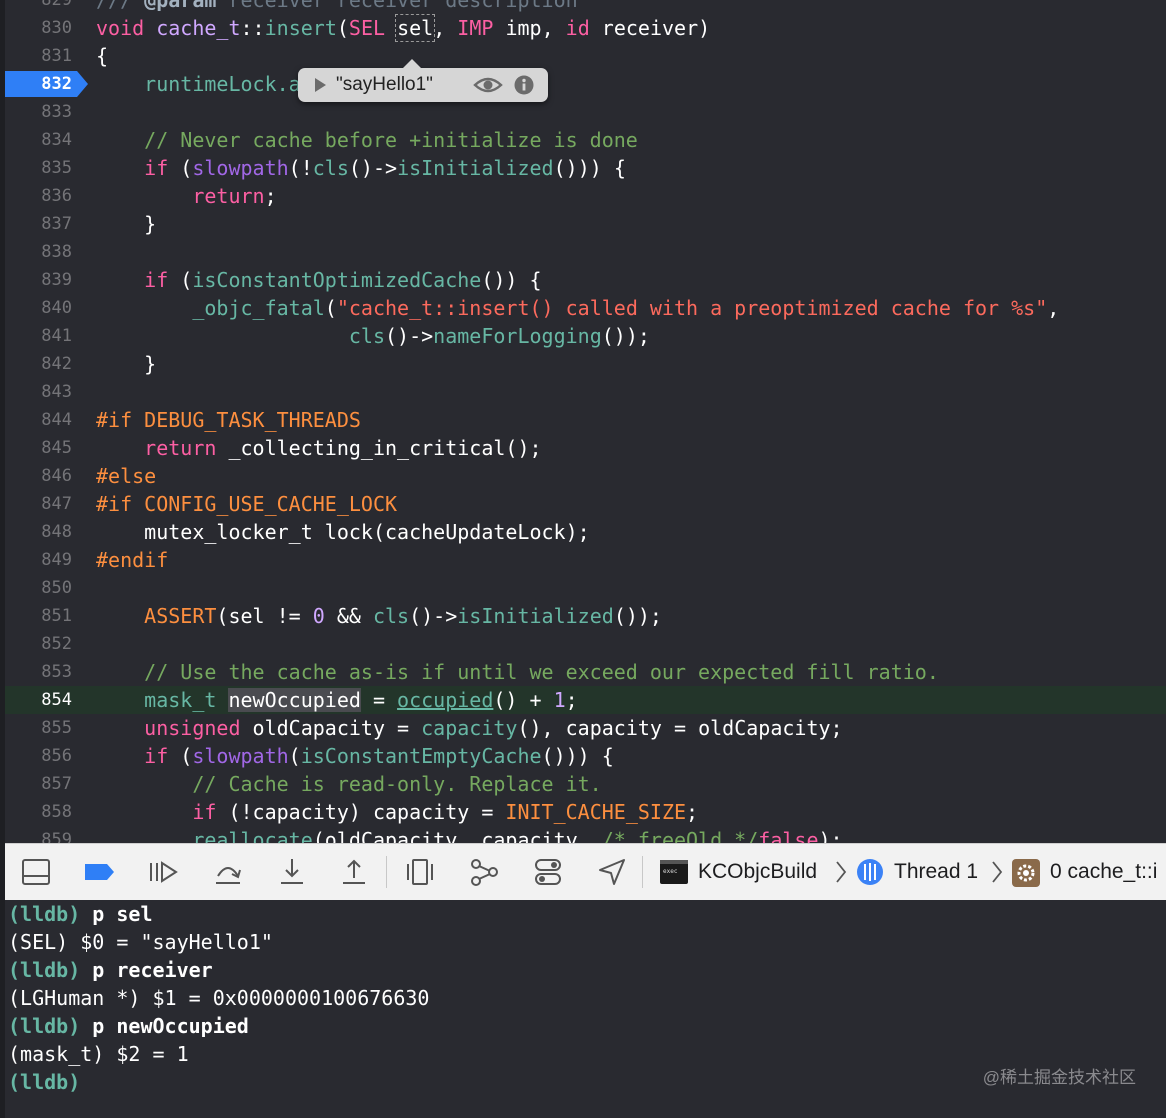  I want to click on line-number: 846, so click(36, 476).